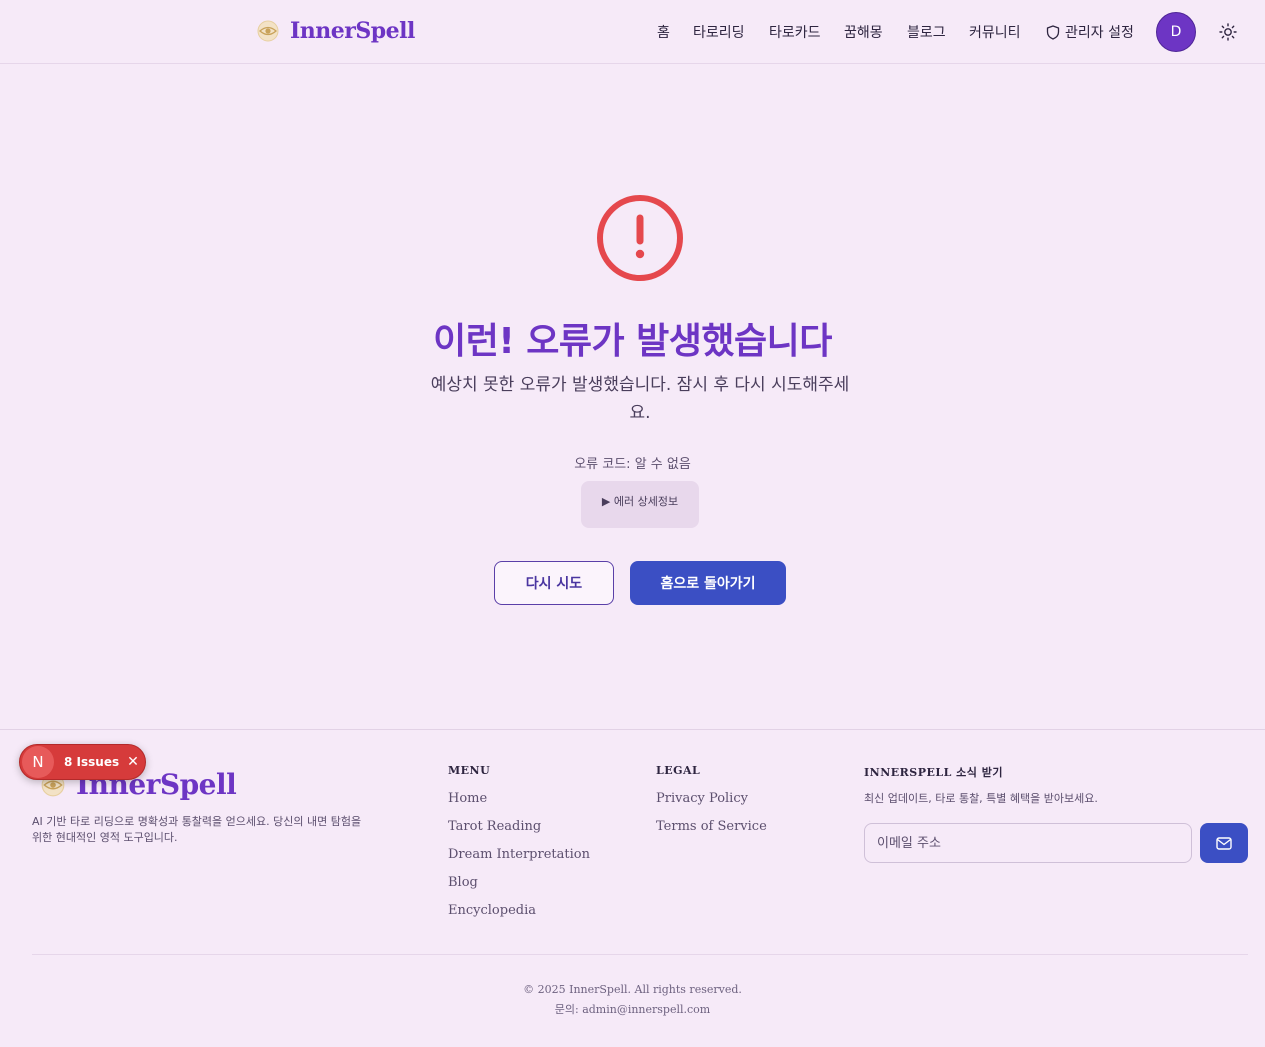 Image resolution: width=1265 pixels, height=1047 pixels. I want to click on error-description: 예상치 못한 오류가 발생했습니다. 잠시 후 다시 시도해주세요., so click(640, 399).